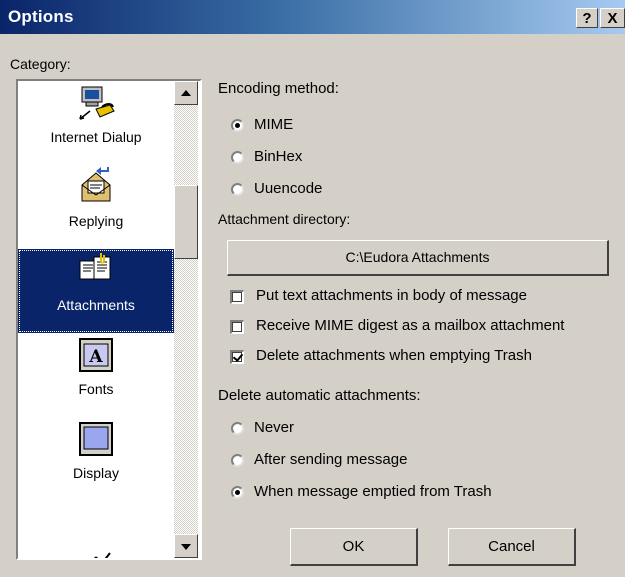  What do you see at coordinates (41, 16) in the screenshot?
I see `window-title: Options` at bounding box center [41, 16].